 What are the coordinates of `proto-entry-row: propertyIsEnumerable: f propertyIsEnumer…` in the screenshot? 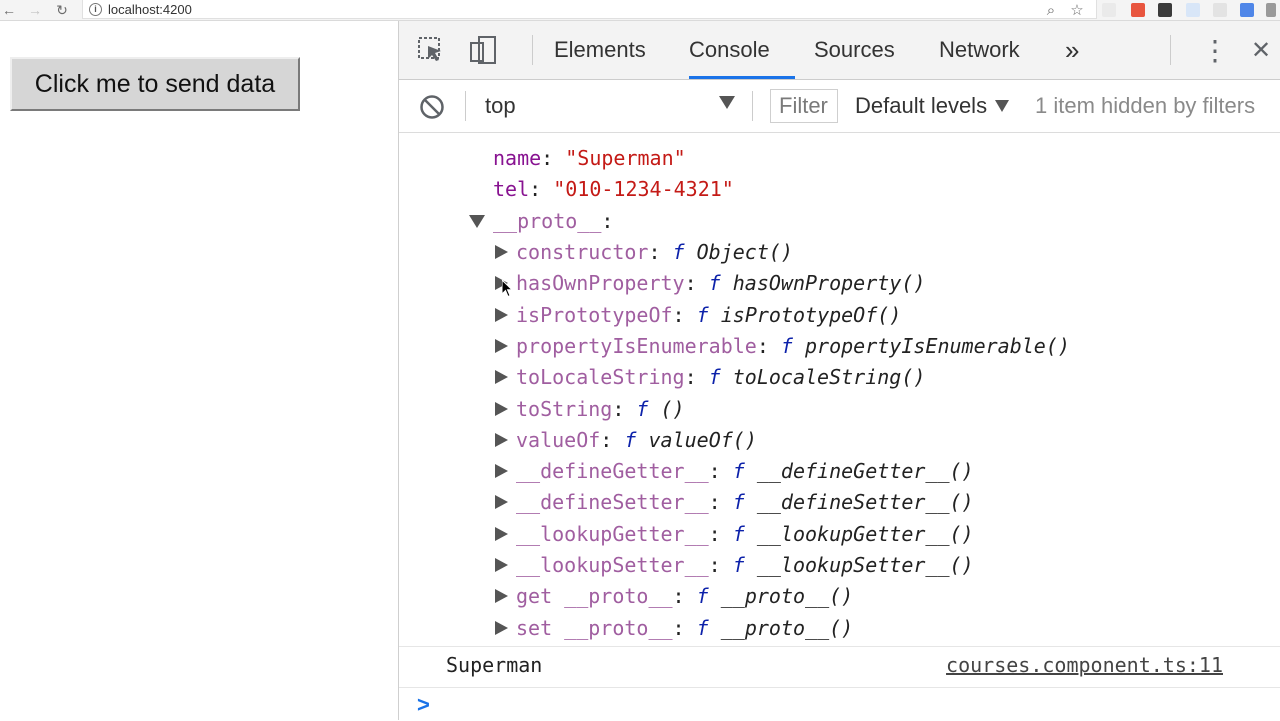 It's located at (793, 346).